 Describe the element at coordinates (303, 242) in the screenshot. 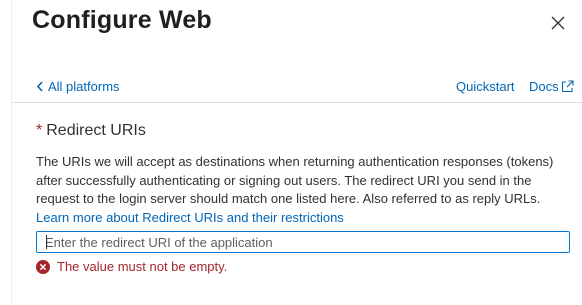

I see `redirect-uri-input` at that location.